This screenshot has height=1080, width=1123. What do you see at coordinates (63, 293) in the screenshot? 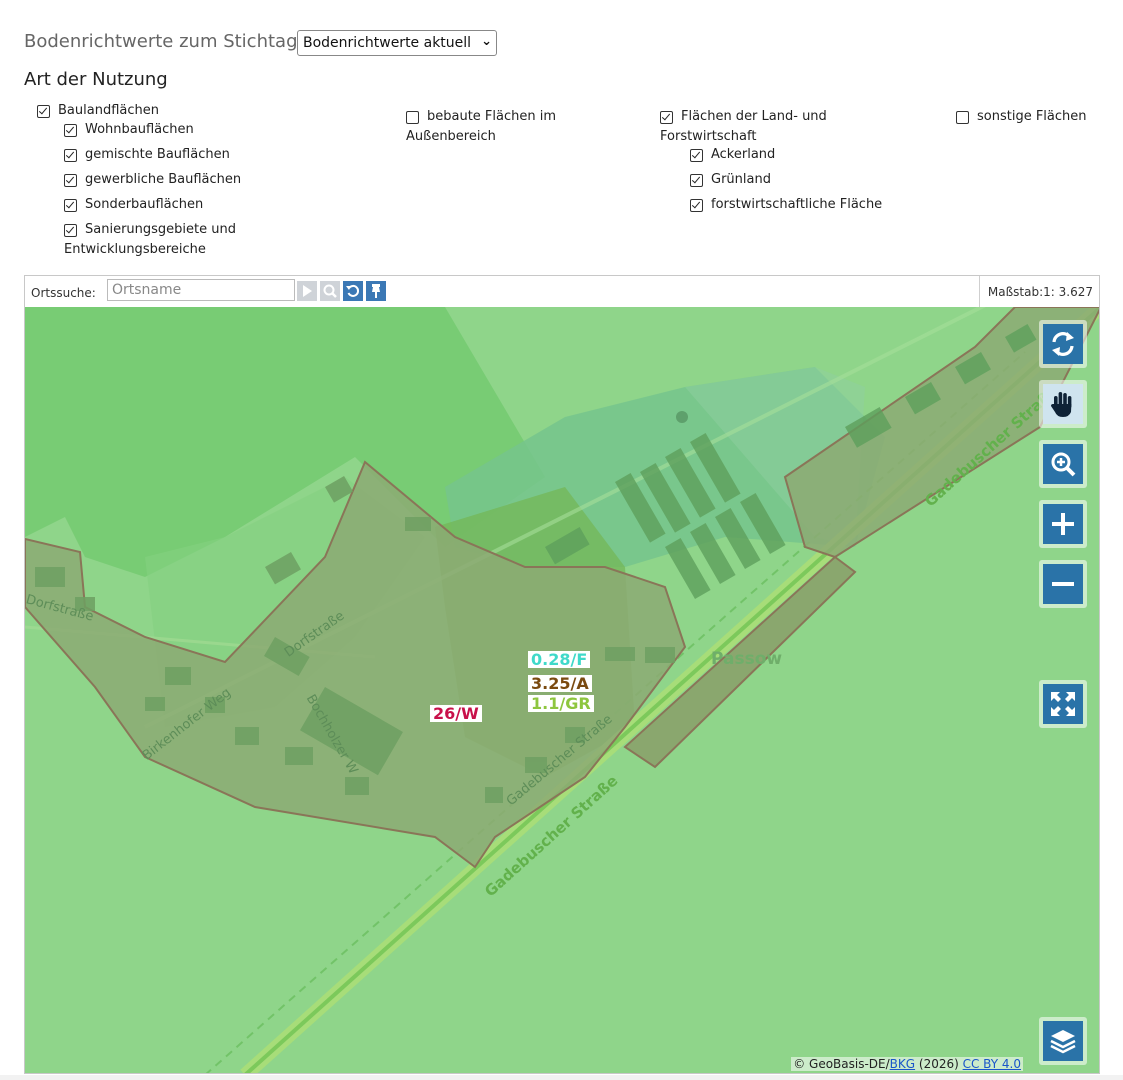
I see `ortssuche-label: Ortssuche:` at bounding box center [63, 293].